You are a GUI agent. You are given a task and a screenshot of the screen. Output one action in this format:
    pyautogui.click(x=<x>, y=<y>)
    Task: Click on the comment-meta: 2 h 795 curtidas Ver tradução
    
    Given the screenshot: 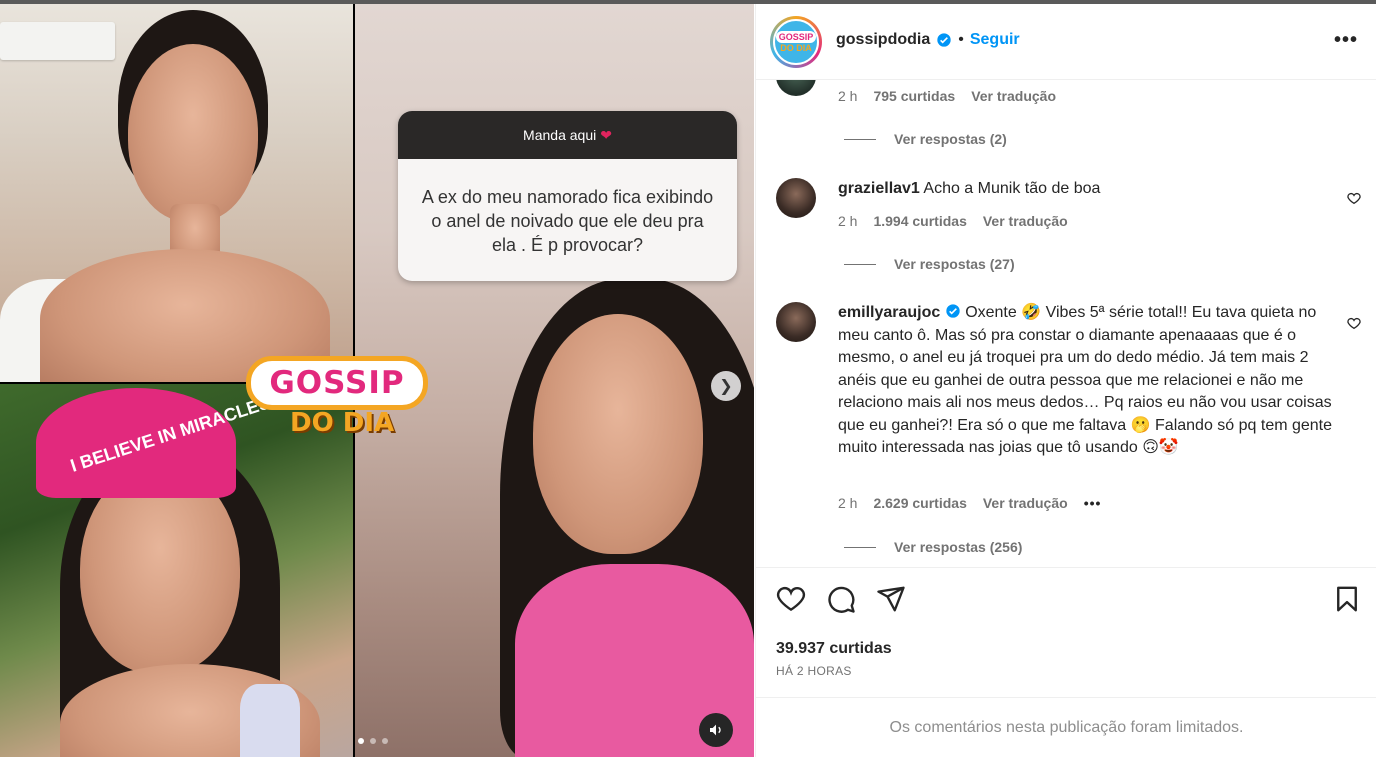 What is the action you would take?
    pyautogui.click(x=947, y=96)
    